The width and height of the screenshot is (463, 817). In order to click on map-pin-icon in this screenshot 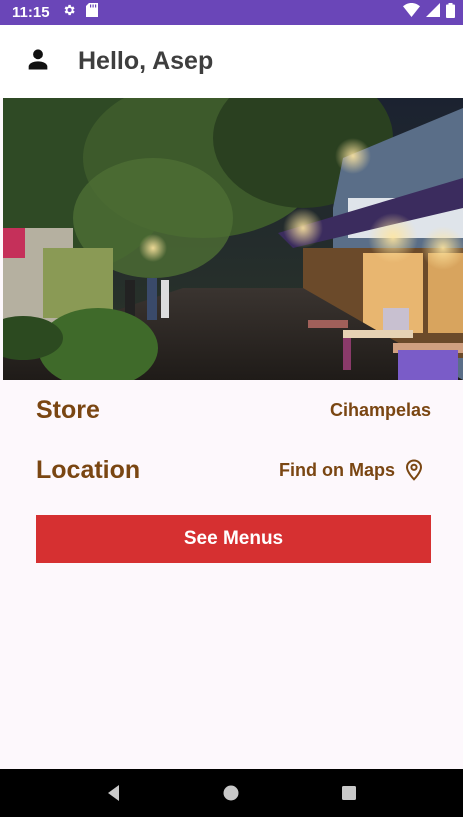, I will do `click(414, 470)`.